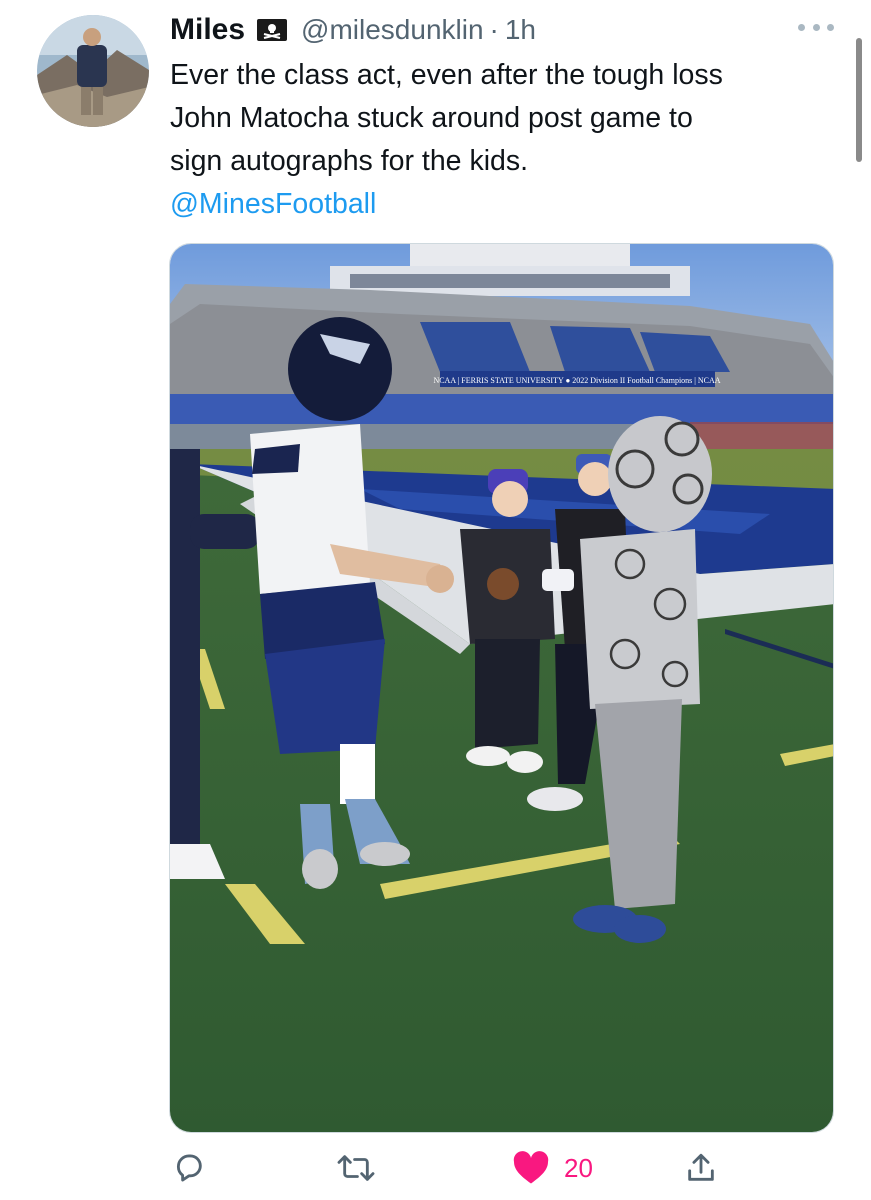 This screenshot has height=1200, width=871. What do you see at coordinates (392, 30) in the screenshot?
I see `author-handle: @milesdunklin` at bounding box center [392, 30].